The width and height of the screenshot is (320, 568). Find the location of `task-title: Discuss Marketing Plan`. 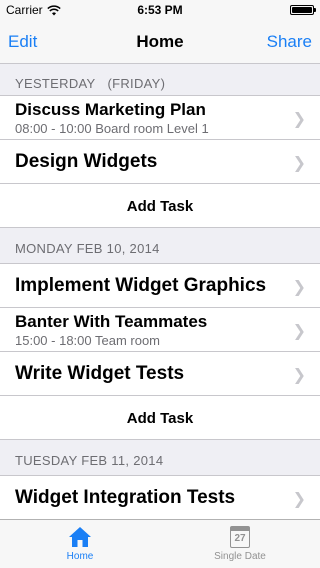

task-title: Discuss Marketing Plan is located at coordinates (110, 109).